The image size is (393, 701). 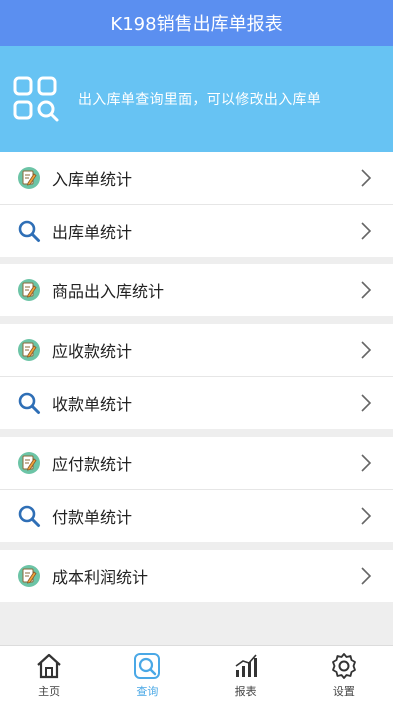 I want to click on menu-item-receipt-stats: 收款单统计, so click(x=196, y=402).